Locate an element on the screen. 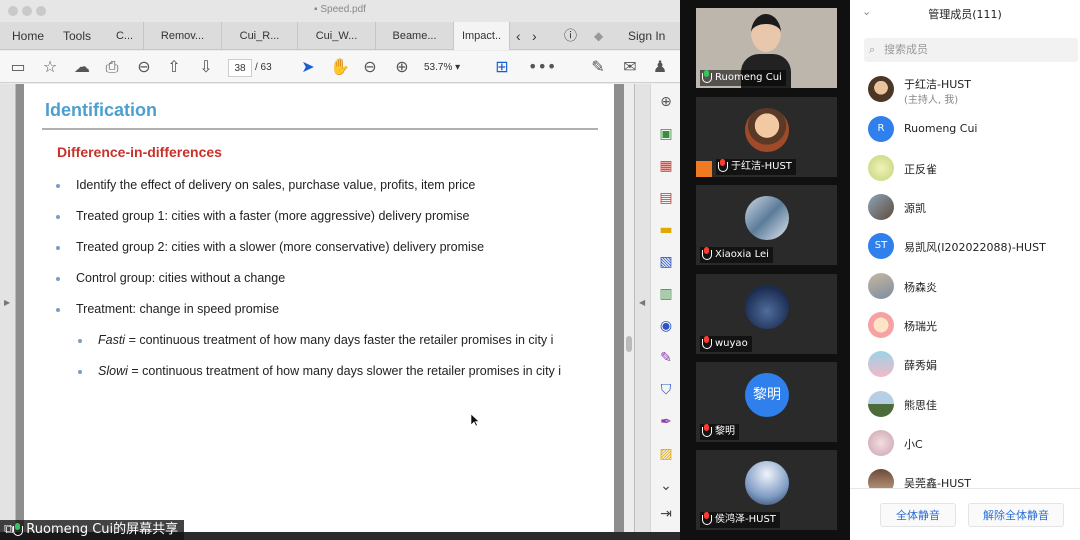  page-up-icon: ⇧ is located at coordinates (174, 67).